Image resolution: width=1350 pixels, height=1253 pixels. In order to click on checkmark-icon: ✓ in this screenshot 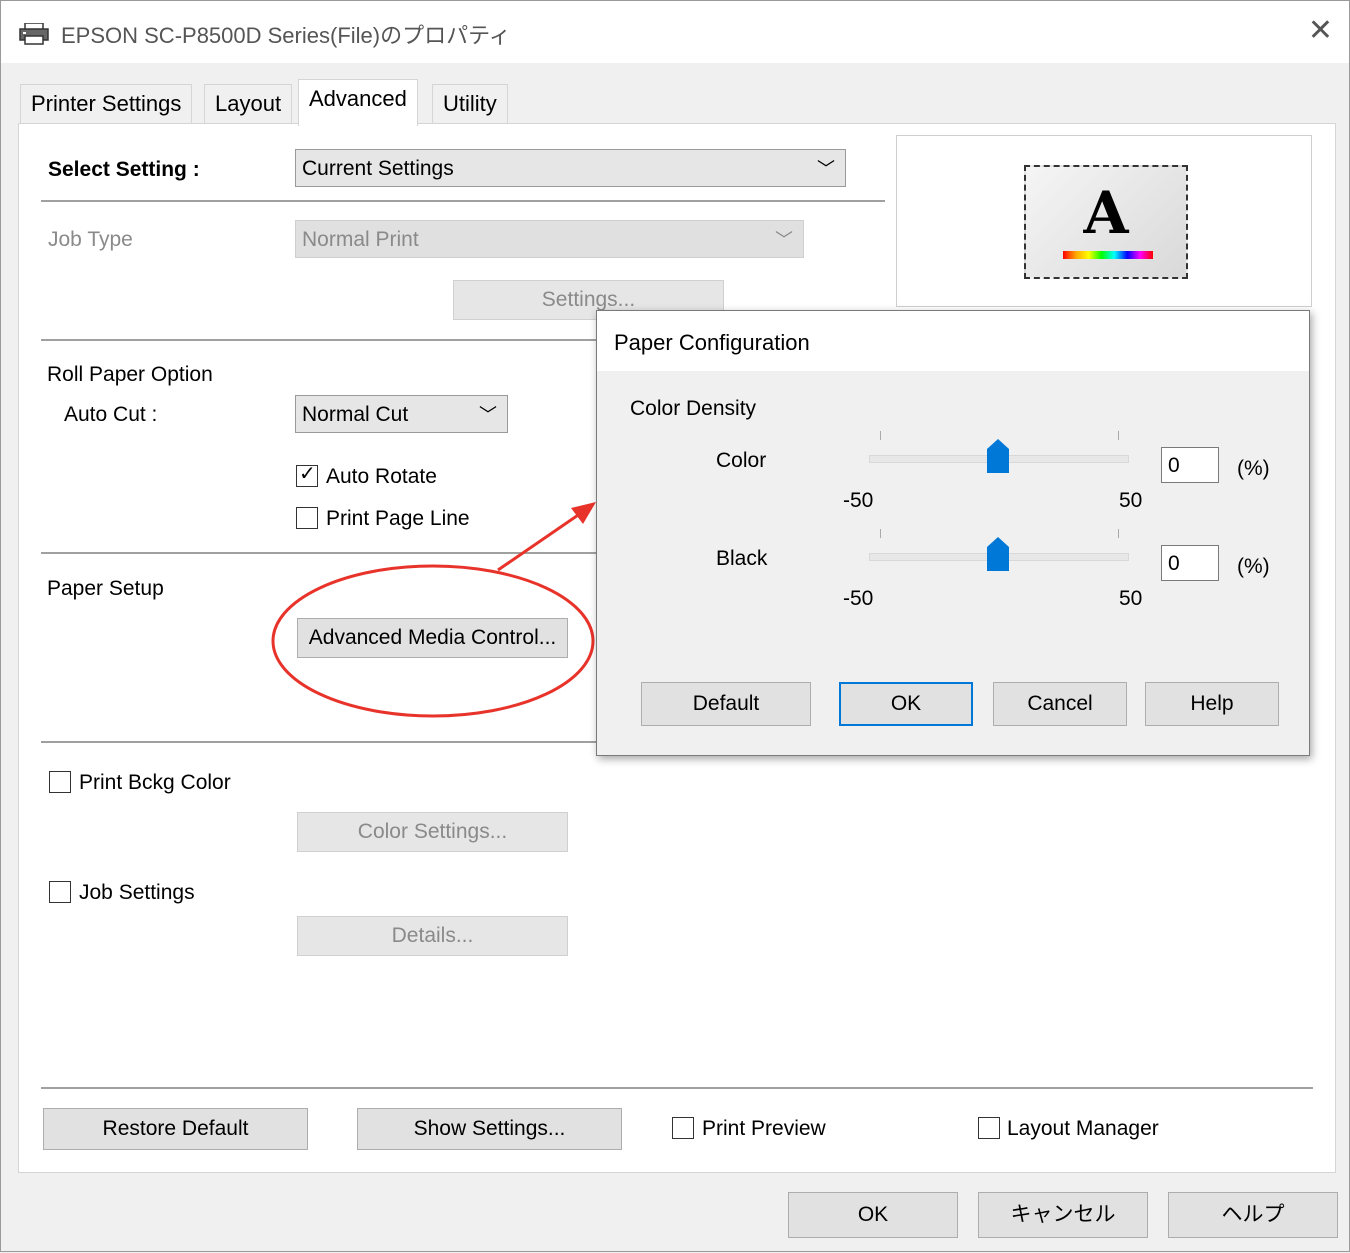, I will do `click(307, 474)`.